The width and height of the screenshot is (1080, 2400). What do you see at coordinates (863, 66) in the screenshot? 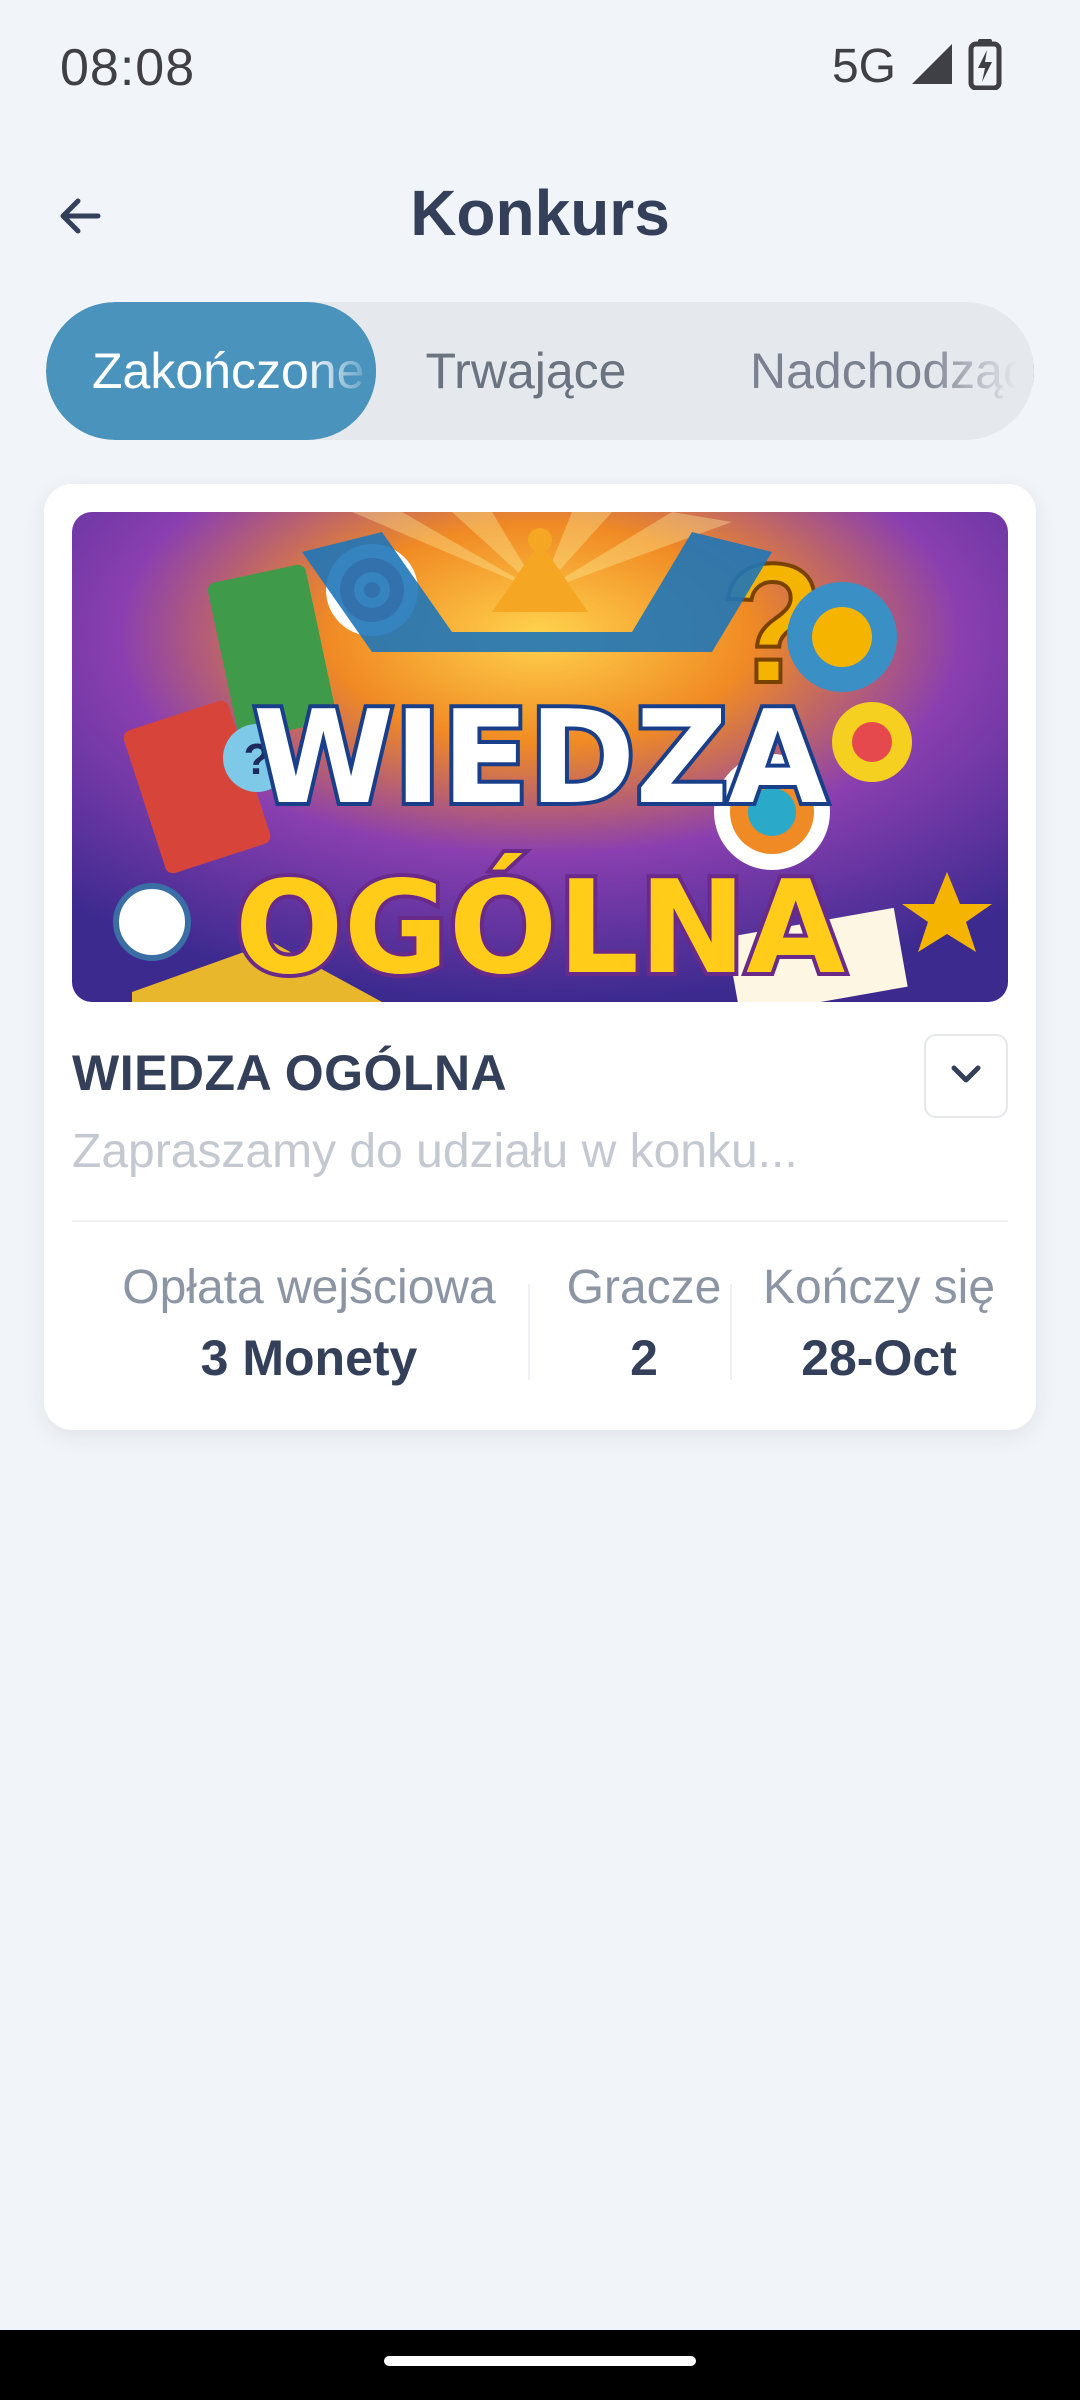
I see `network-type: 5G` at bounding box center [863, 66].